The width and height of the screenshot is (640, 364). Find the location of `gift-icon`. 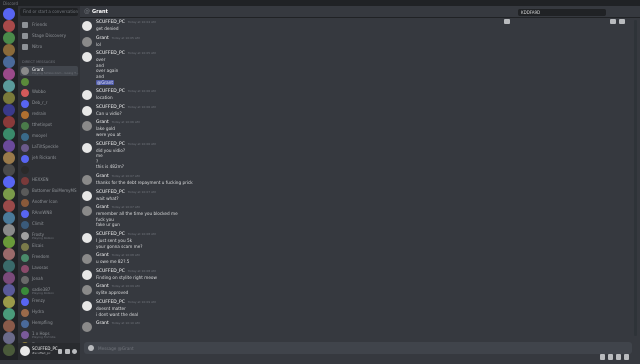

gift-icon is located at coordinates (602, 357).